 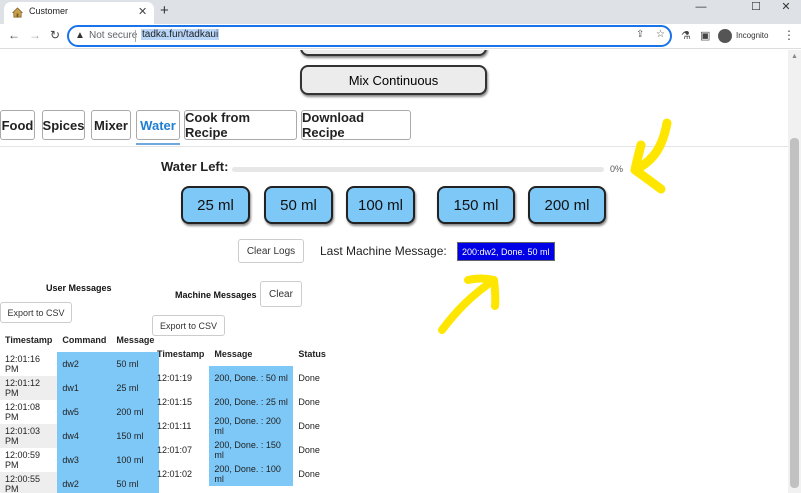 I want to click on table-cell: 12:01:02, so click(x=175, y=474).